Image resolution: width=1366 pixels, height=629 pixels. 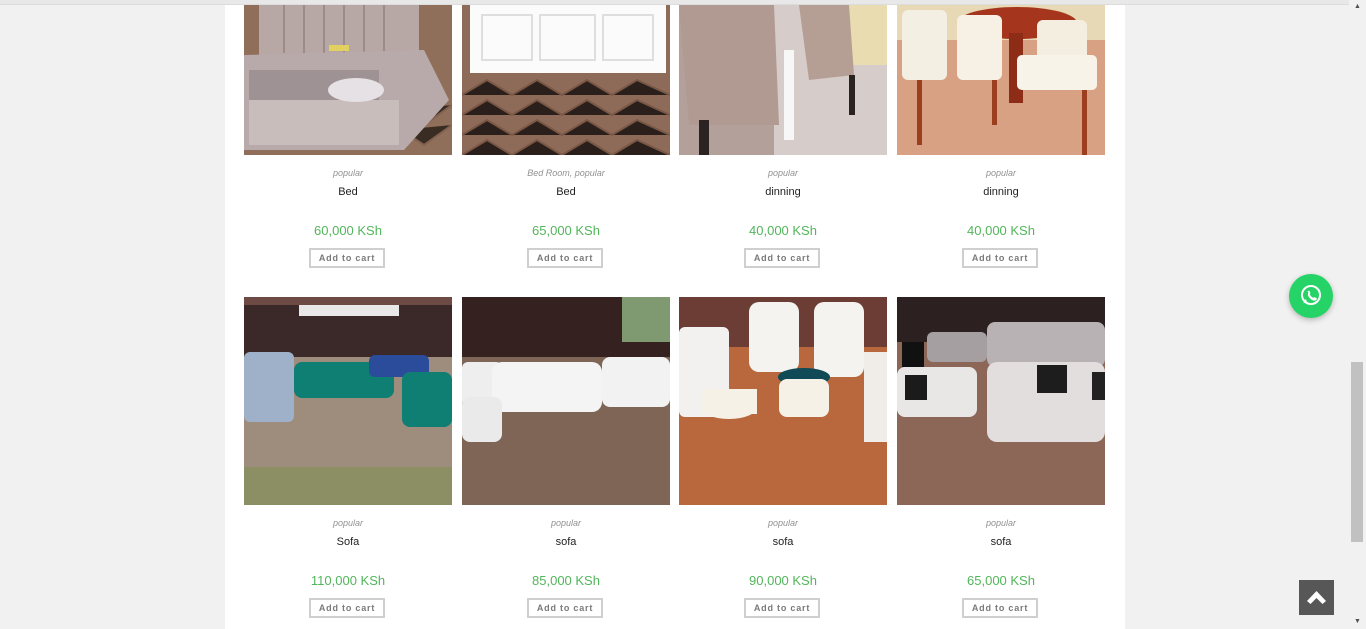 I want to click on scroll-up-arrow-icon: ▲, so click(x=1357, y=7).